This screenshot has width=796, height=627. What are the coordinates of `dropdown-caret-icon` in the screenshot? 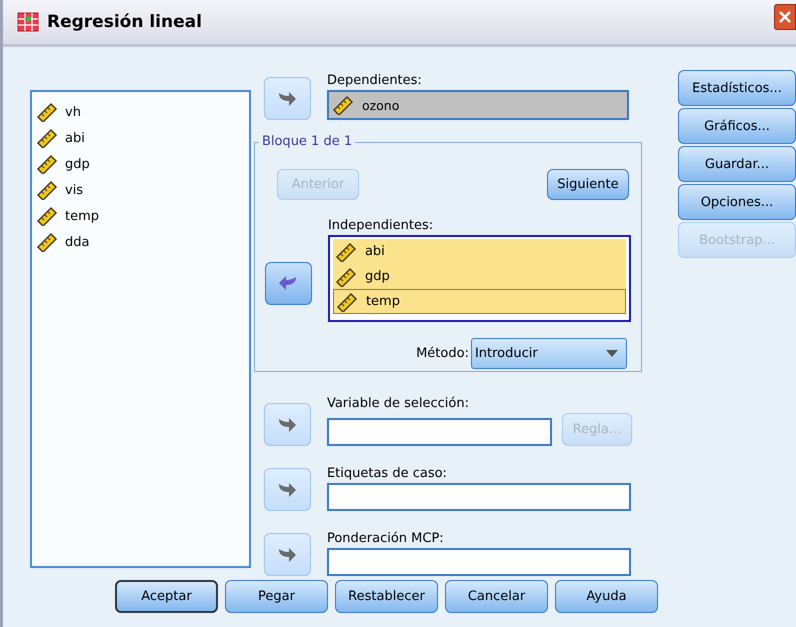 It's located at (612, 353).